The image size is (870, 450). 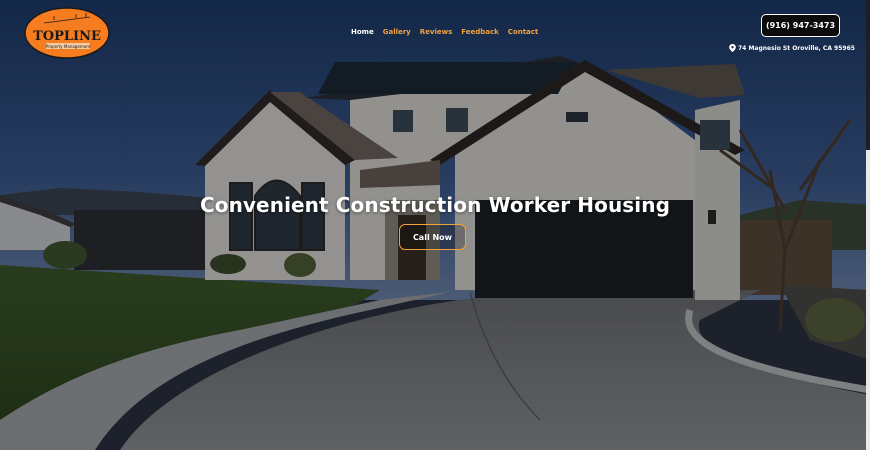 What do you see at coordinates (362, 32) in the screenshot?
I see `nav-home: Home` at bounding box center [362, 32].